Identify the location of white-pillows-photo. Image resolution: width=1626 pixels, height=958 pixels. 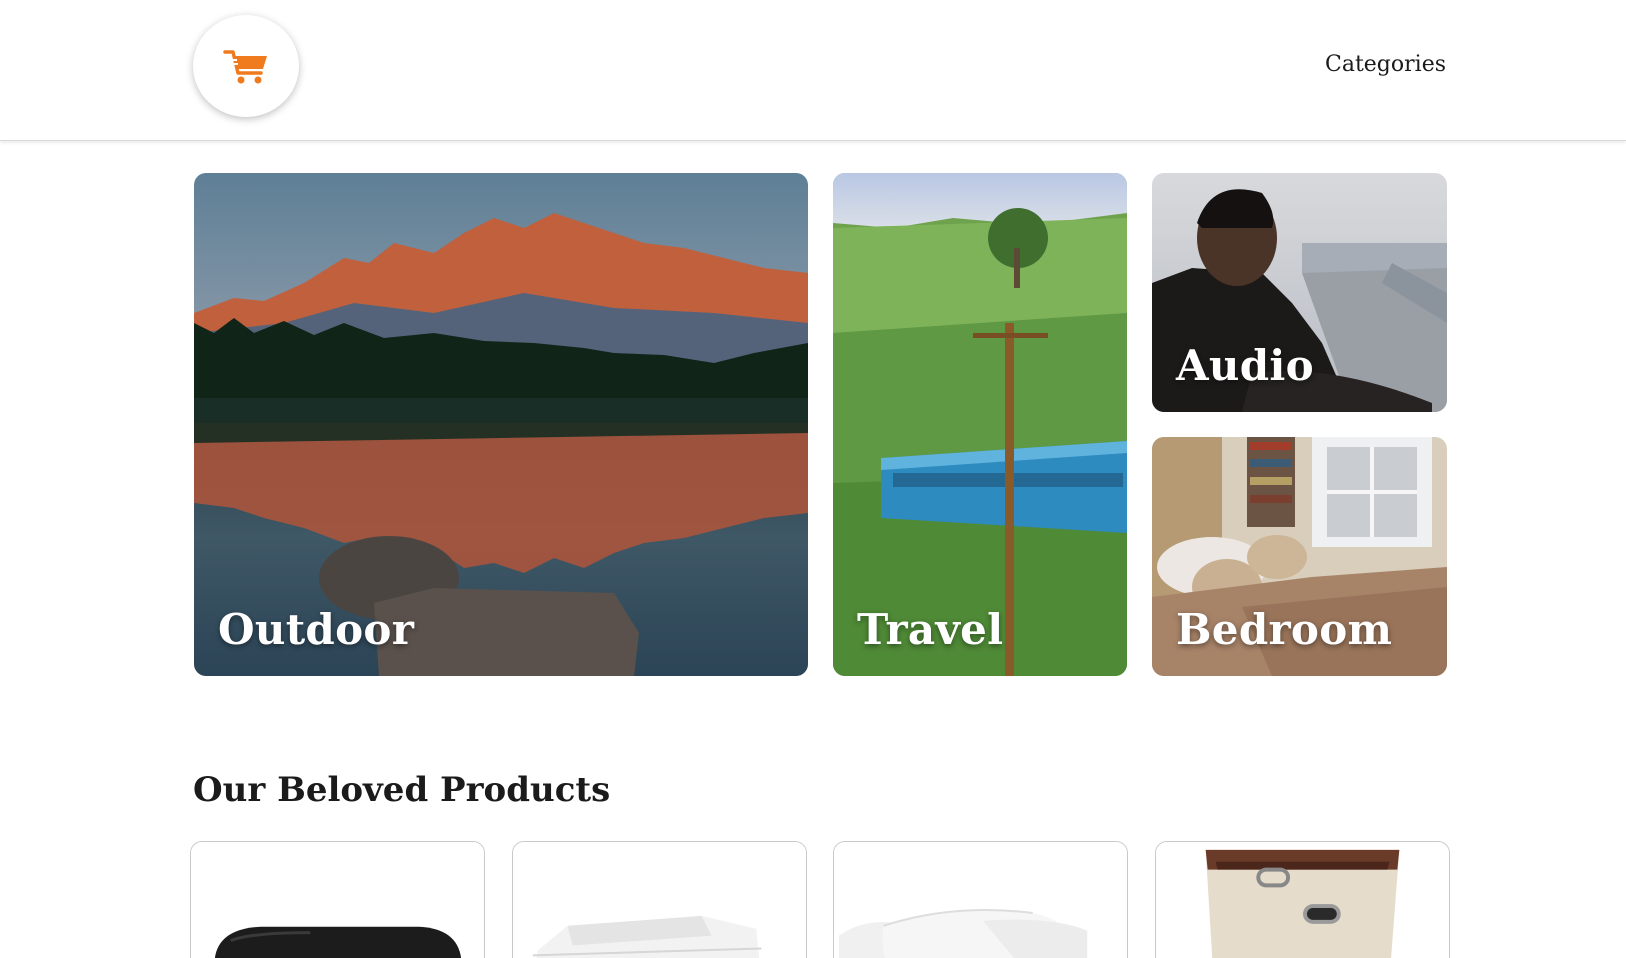
(980, 900).